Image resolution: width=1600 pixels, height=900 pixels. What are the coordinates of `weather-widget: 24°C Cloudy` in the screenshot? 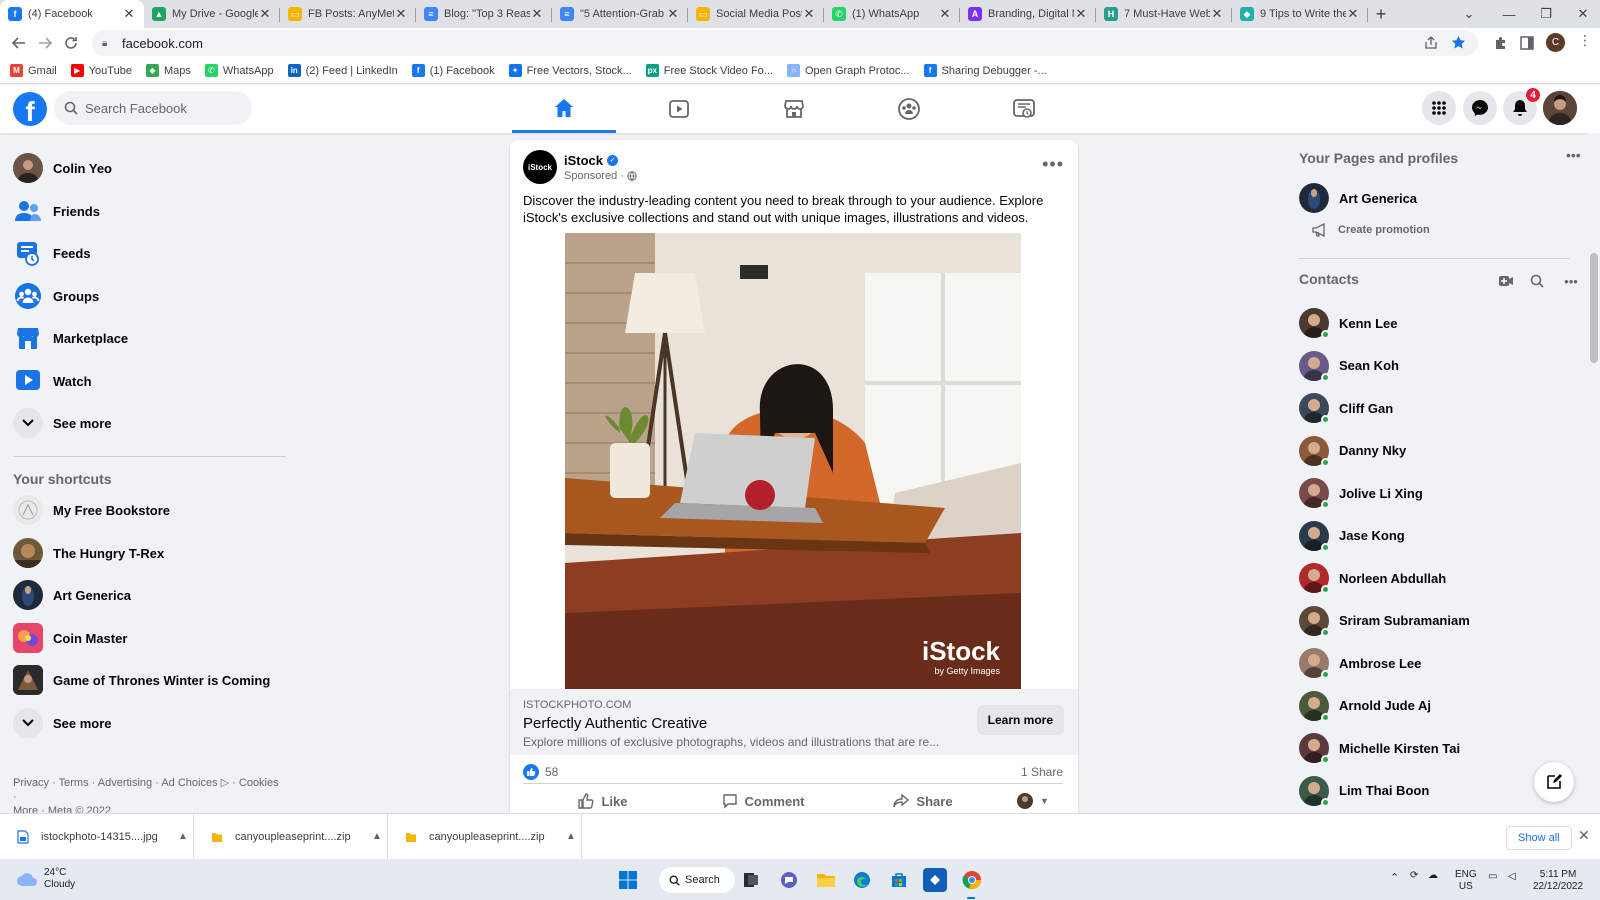 It's located at (45, 879).